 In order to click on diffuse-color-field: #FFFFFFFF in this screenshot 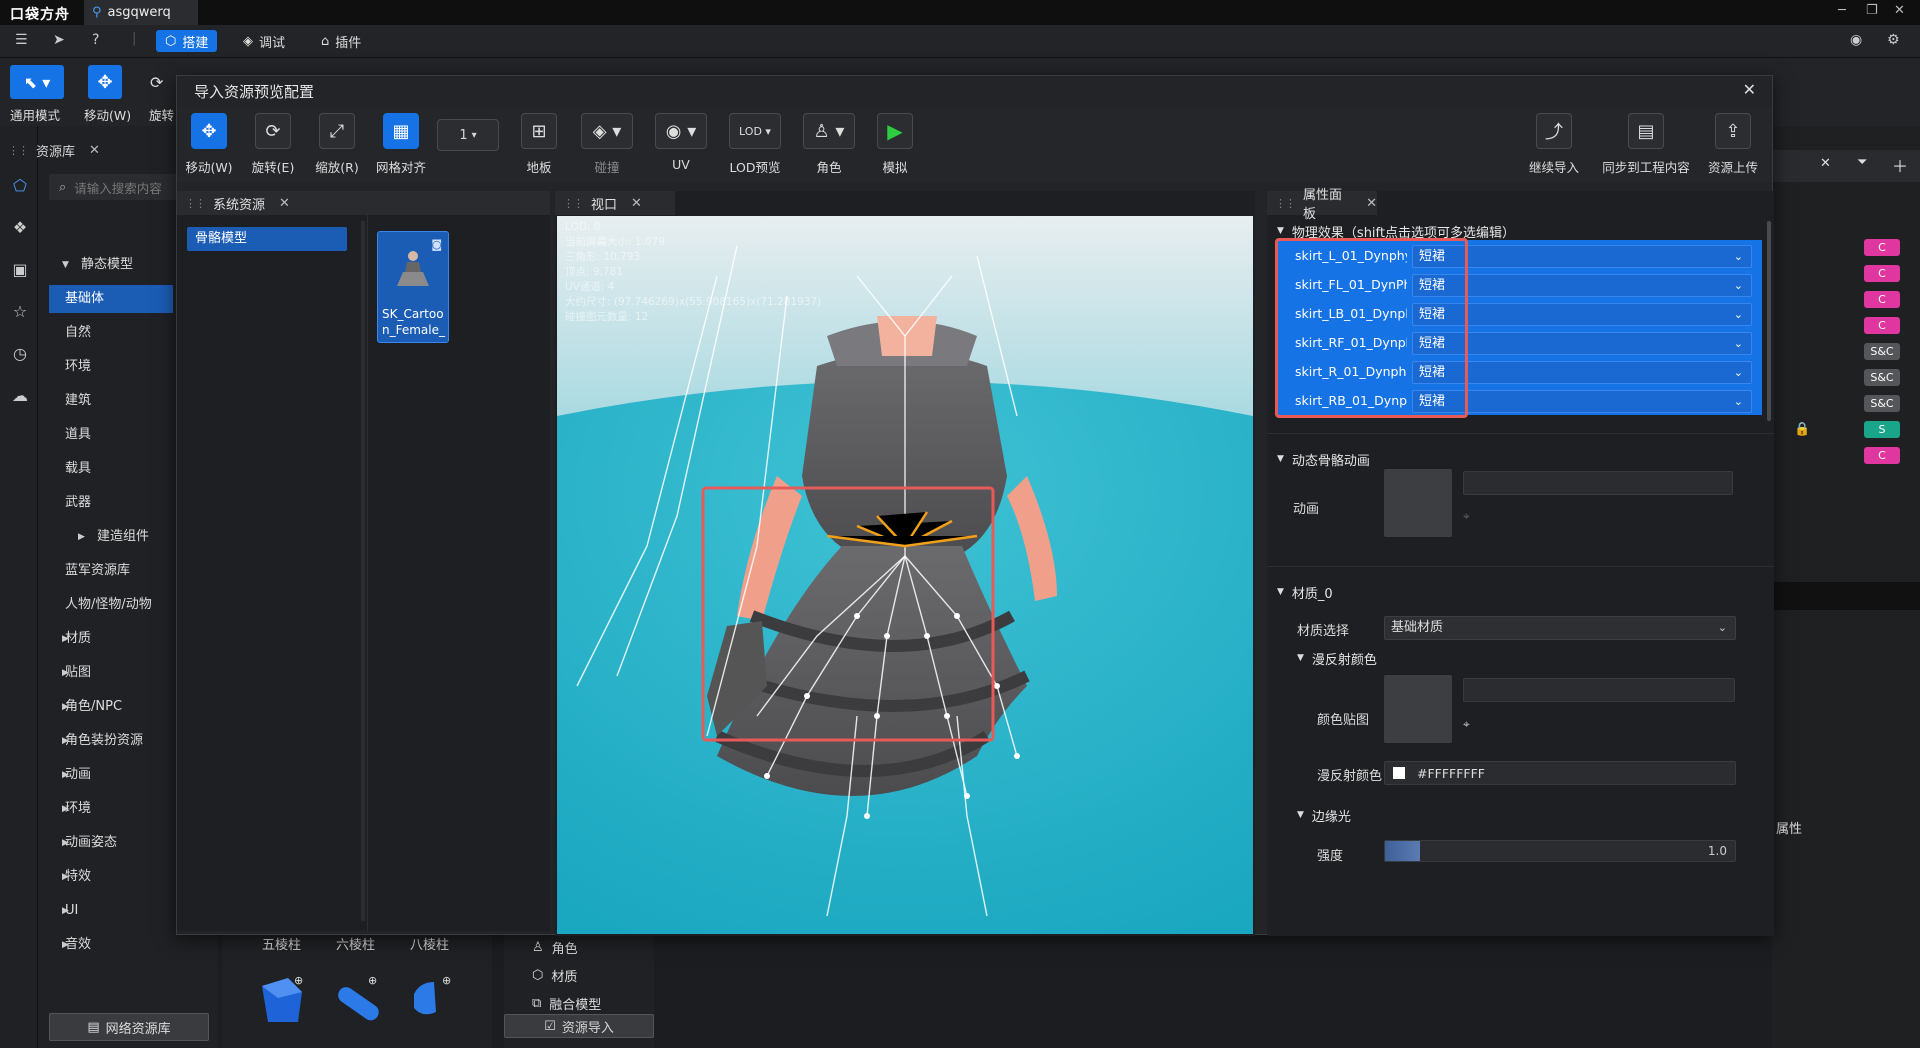, I will do `click(1560, 773)`.